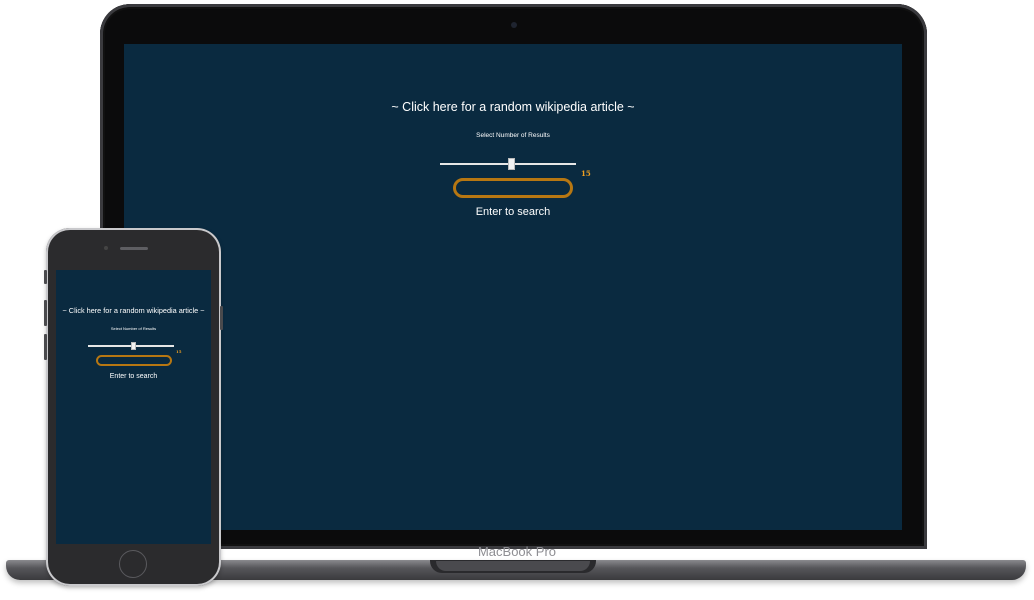 This screenshot has width=1034, height=600. Describe the element at coordinates (513, 536) in the screenshot. I see `laptop-chin` at that location.